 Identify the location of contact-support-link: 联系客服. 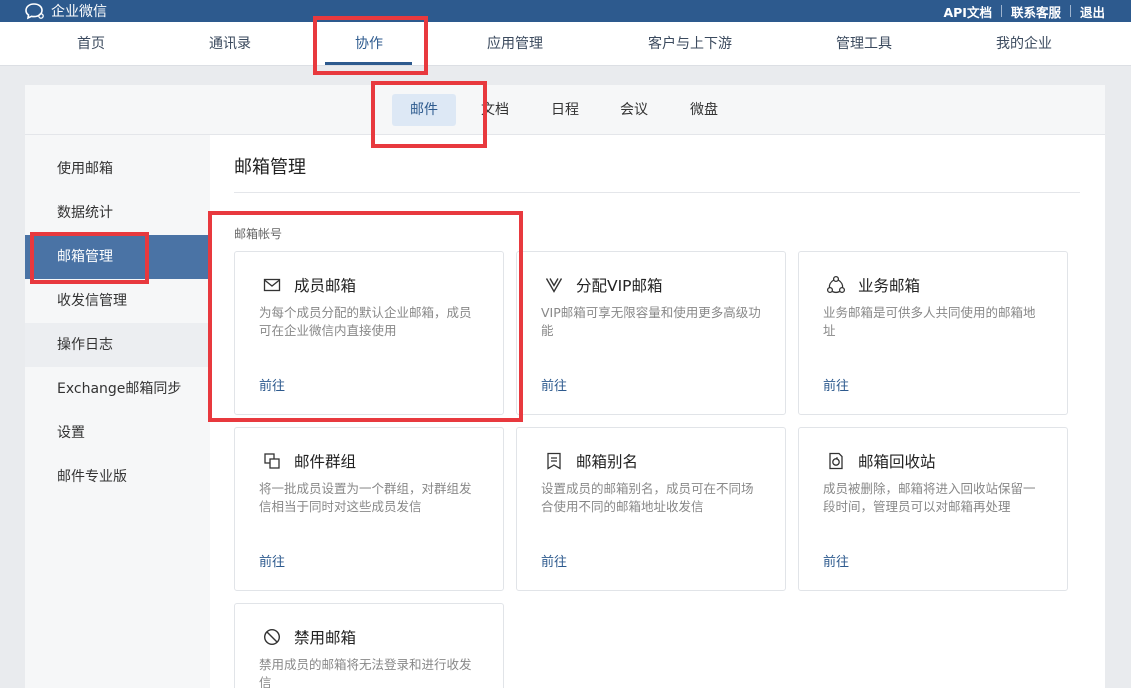
(1036, 11).